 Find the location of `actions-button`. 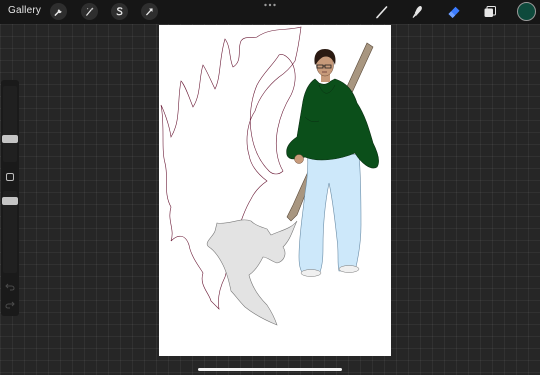

actions-button is located at coordinates (58, 11).